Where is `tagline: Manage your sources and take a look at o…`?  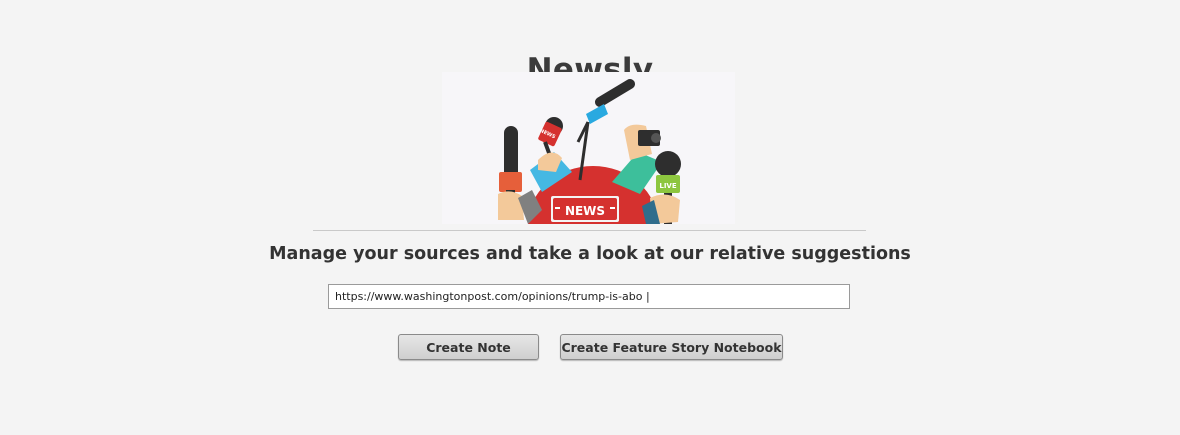
tagline: Manage your sources and take a look at o… is located at coordinates (590, 254).